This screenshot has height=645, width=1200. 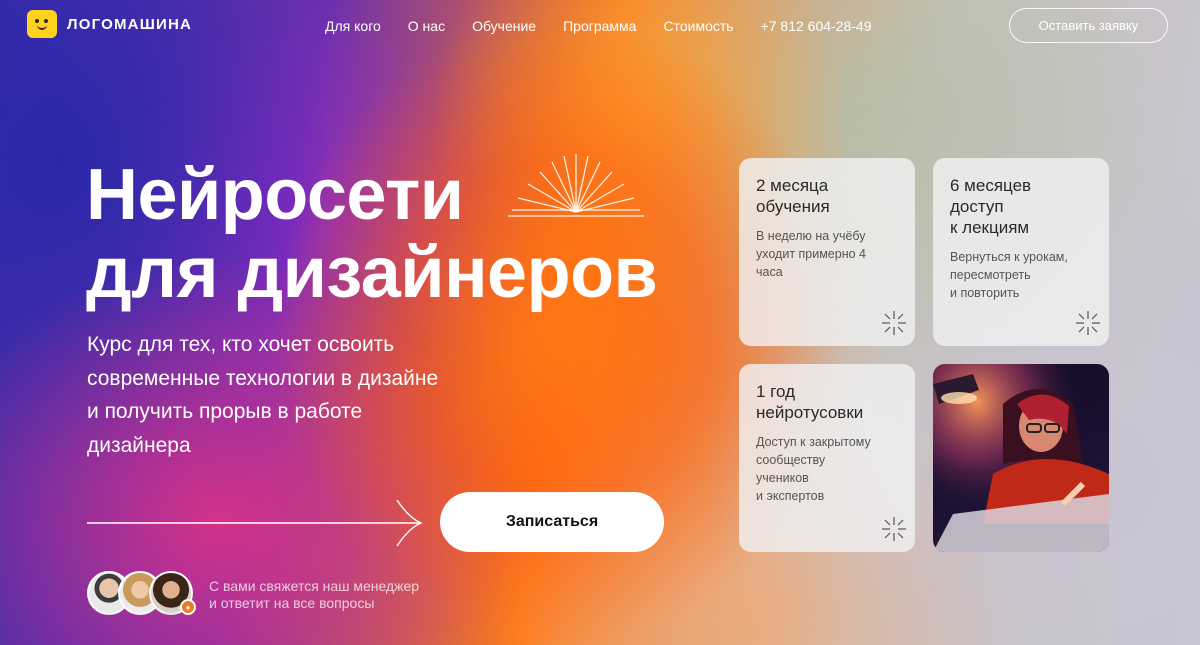 I want to click on manager-avatars: ●, so click(x=142, y=594).